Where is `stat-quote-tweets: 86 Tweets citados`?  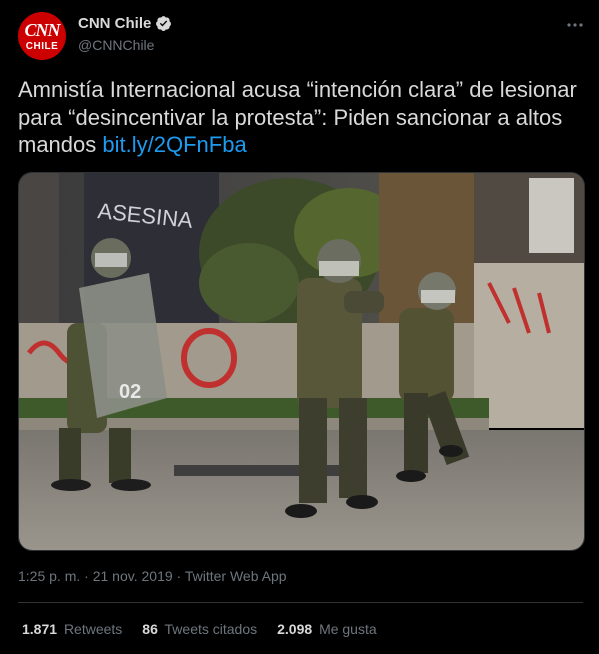
stat-quote-tweets: 86 Tweets citados is located at coordinates (199, 629).